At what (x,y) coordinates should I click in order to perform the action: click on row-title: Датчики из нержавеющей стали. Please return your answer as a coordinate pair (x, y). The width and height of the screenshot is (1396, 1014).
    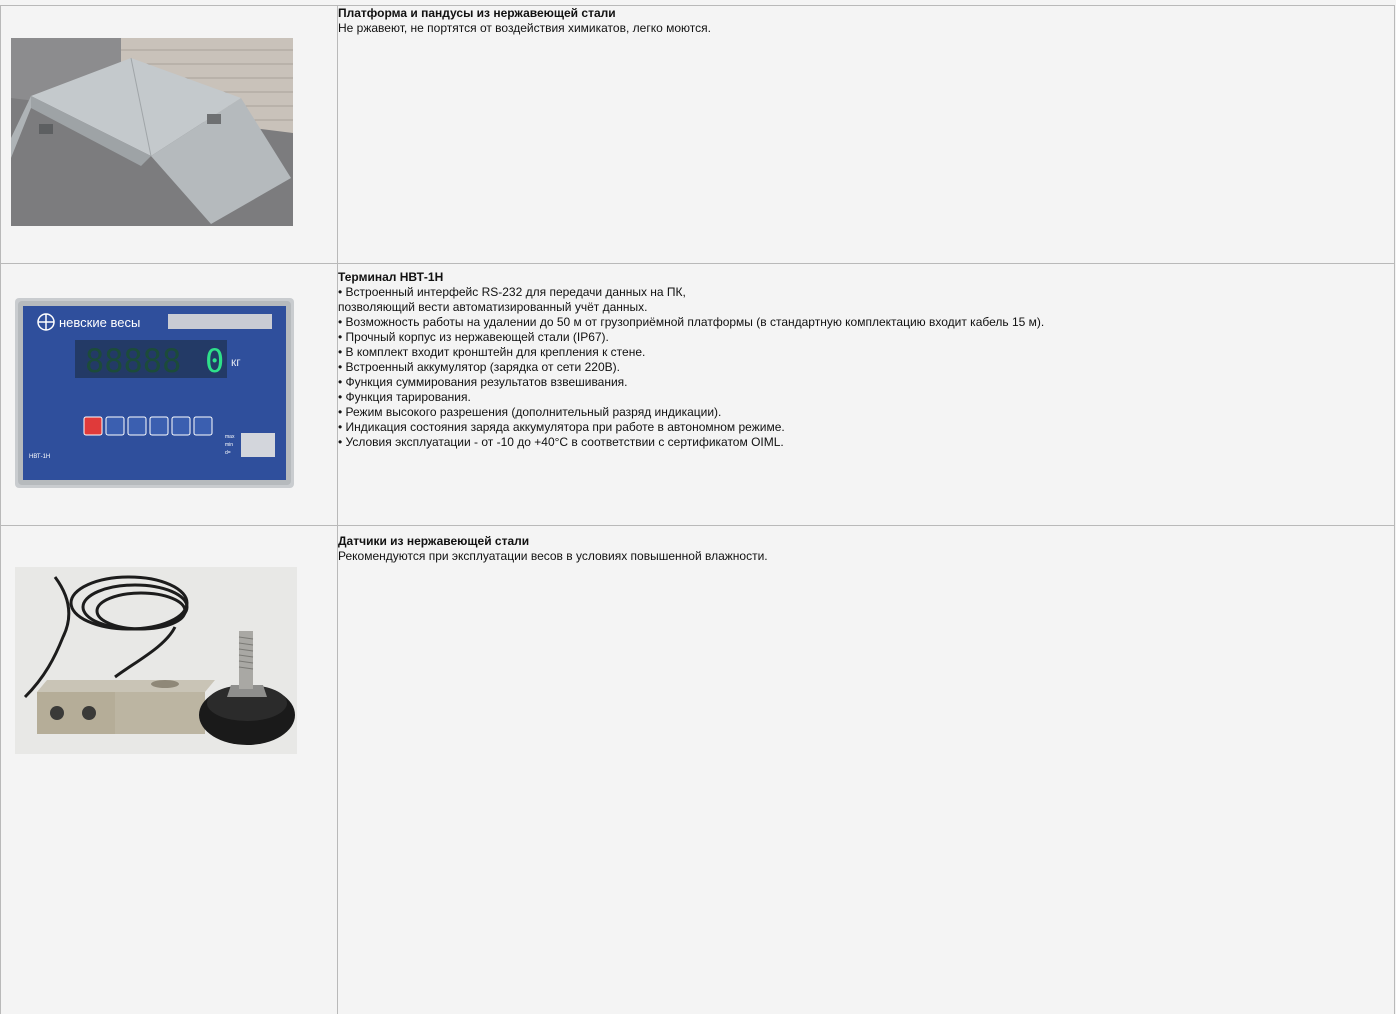
    Looking at the image, I should click on (434, 541).